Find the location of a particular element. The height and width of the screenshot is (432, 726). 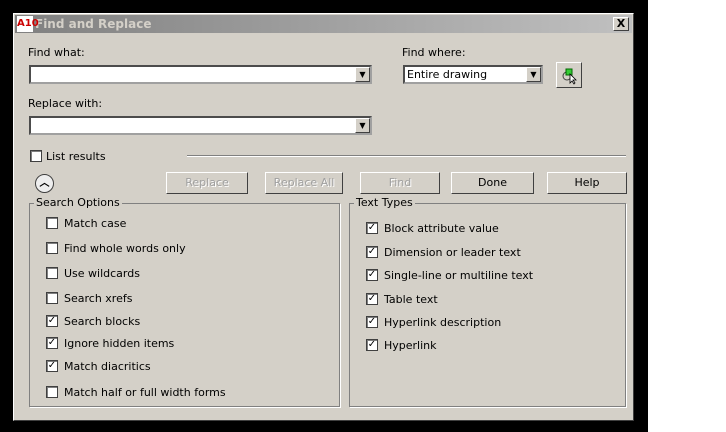

option-label: Match case is located at coordinates (95, 223).